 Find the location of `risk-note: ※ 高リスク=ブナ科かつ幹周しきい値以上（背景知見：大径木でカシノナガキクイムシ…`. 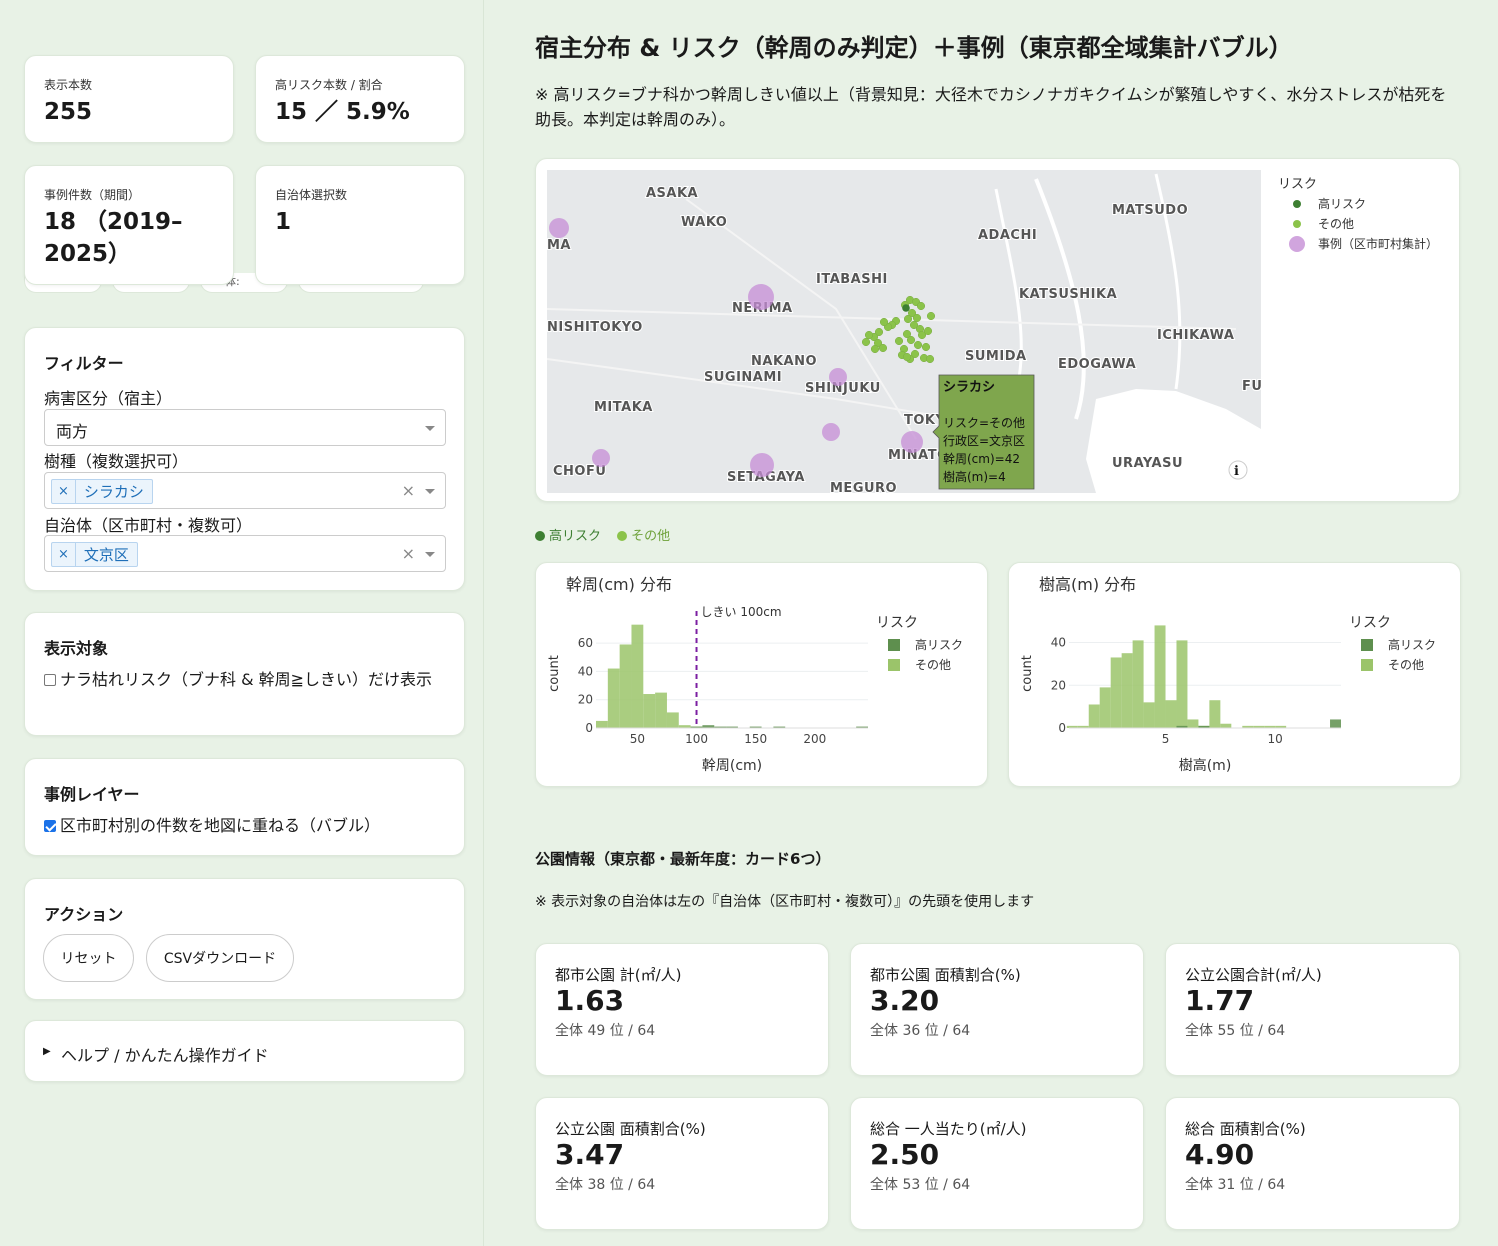

risk-note: ※ 高リスク=ブナ科かつ幹周しきい値以上（背景知見：大径木でカシノナガキクイムシ… is located at coordinates (991, 107).